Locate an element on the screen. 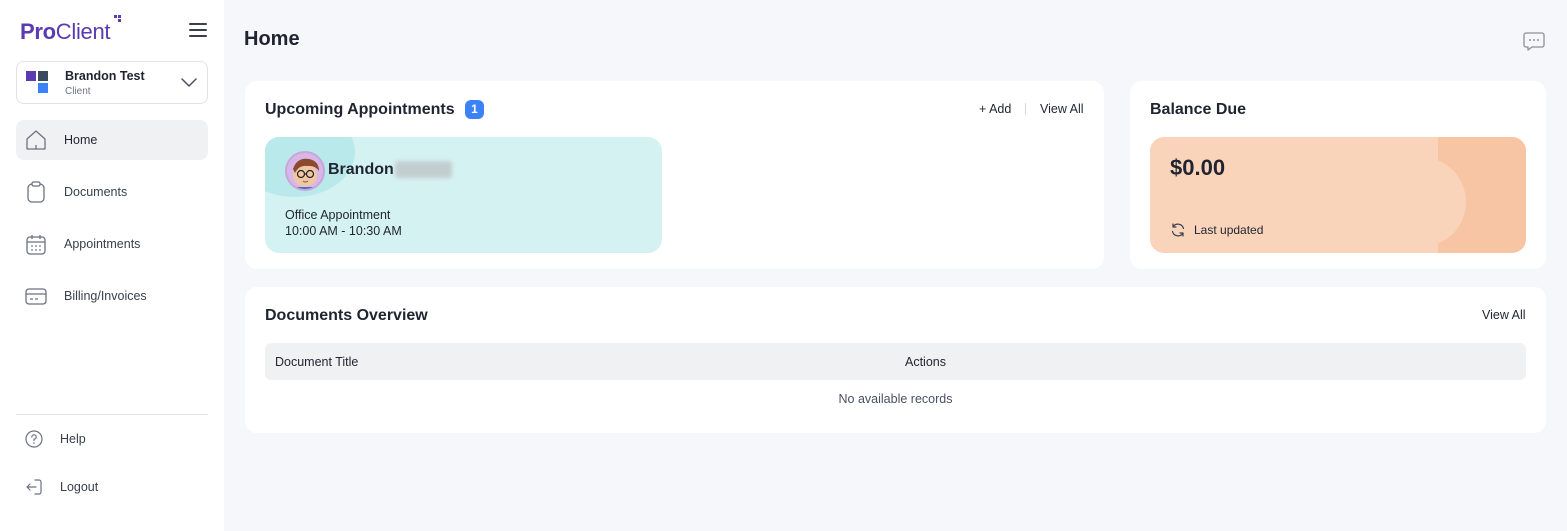 This screenshot has width=1567, height=531. sidebar-item-logout: Logout is located at coordinates (112, 489).